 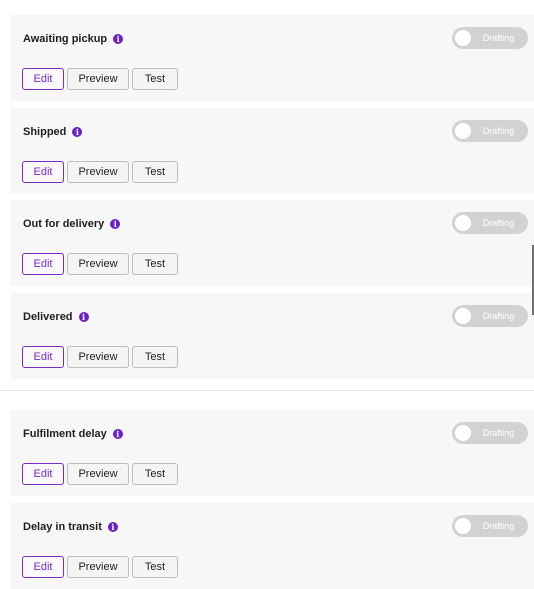 What do you see at coordinates (62, 527) in the screenshot?
I see `card-title: Delay in transit` at bounding box center [62, 527].